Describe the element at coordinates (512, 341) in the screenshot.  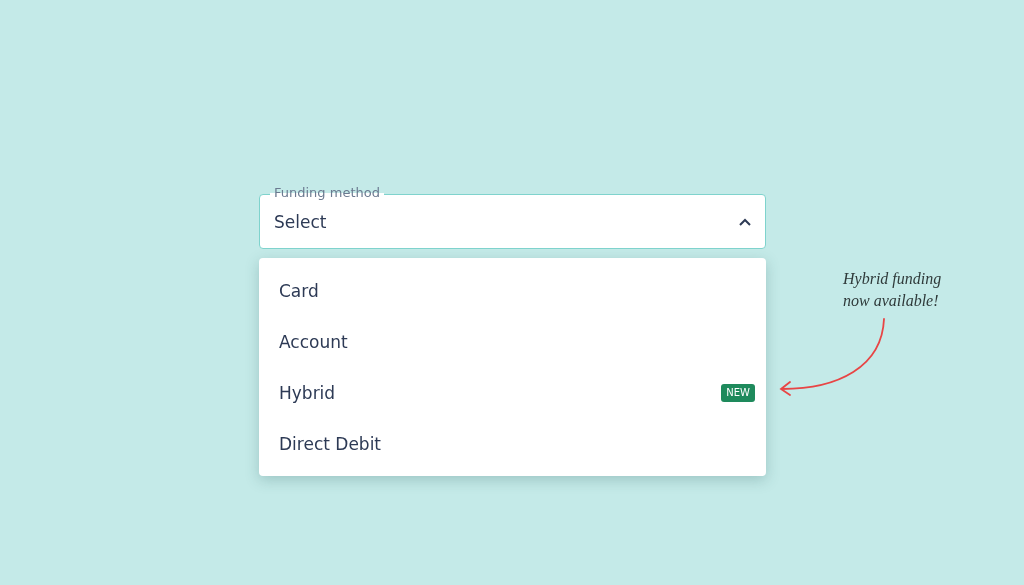
I see `menu-option: Account` at that location.